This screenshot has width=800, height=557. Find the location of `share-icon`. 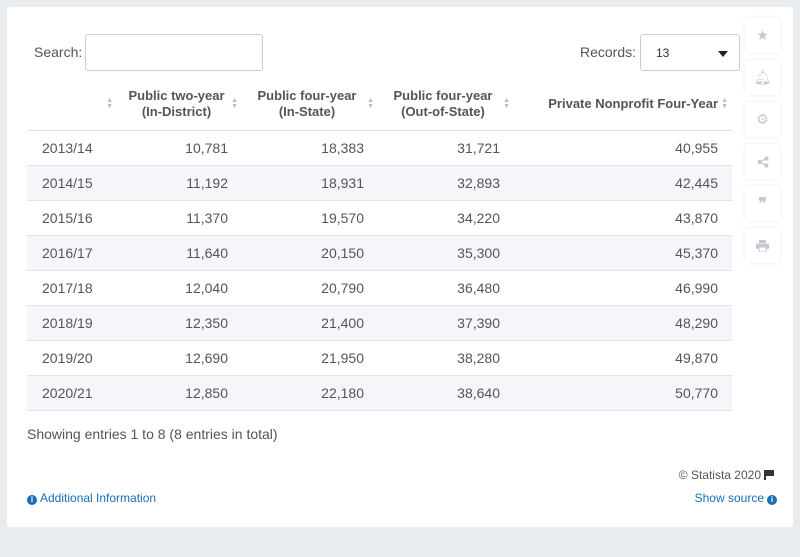

share-icon is located at coordinates (762, 161).